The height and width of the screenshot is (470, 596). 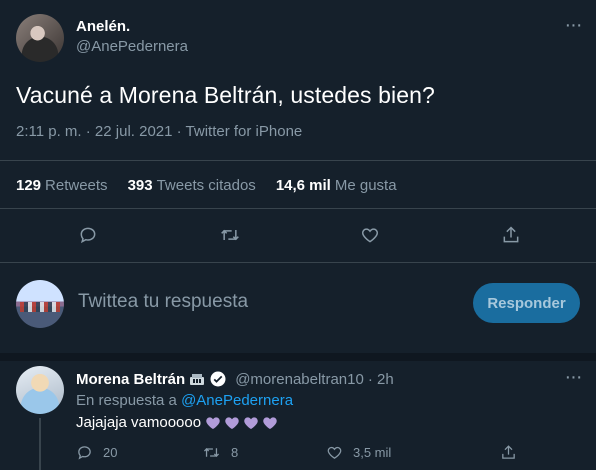 What do you see at coordinates (218, 379) in the screenshot?
I see `verified-badge-icon` at bounding box center [218, 379].